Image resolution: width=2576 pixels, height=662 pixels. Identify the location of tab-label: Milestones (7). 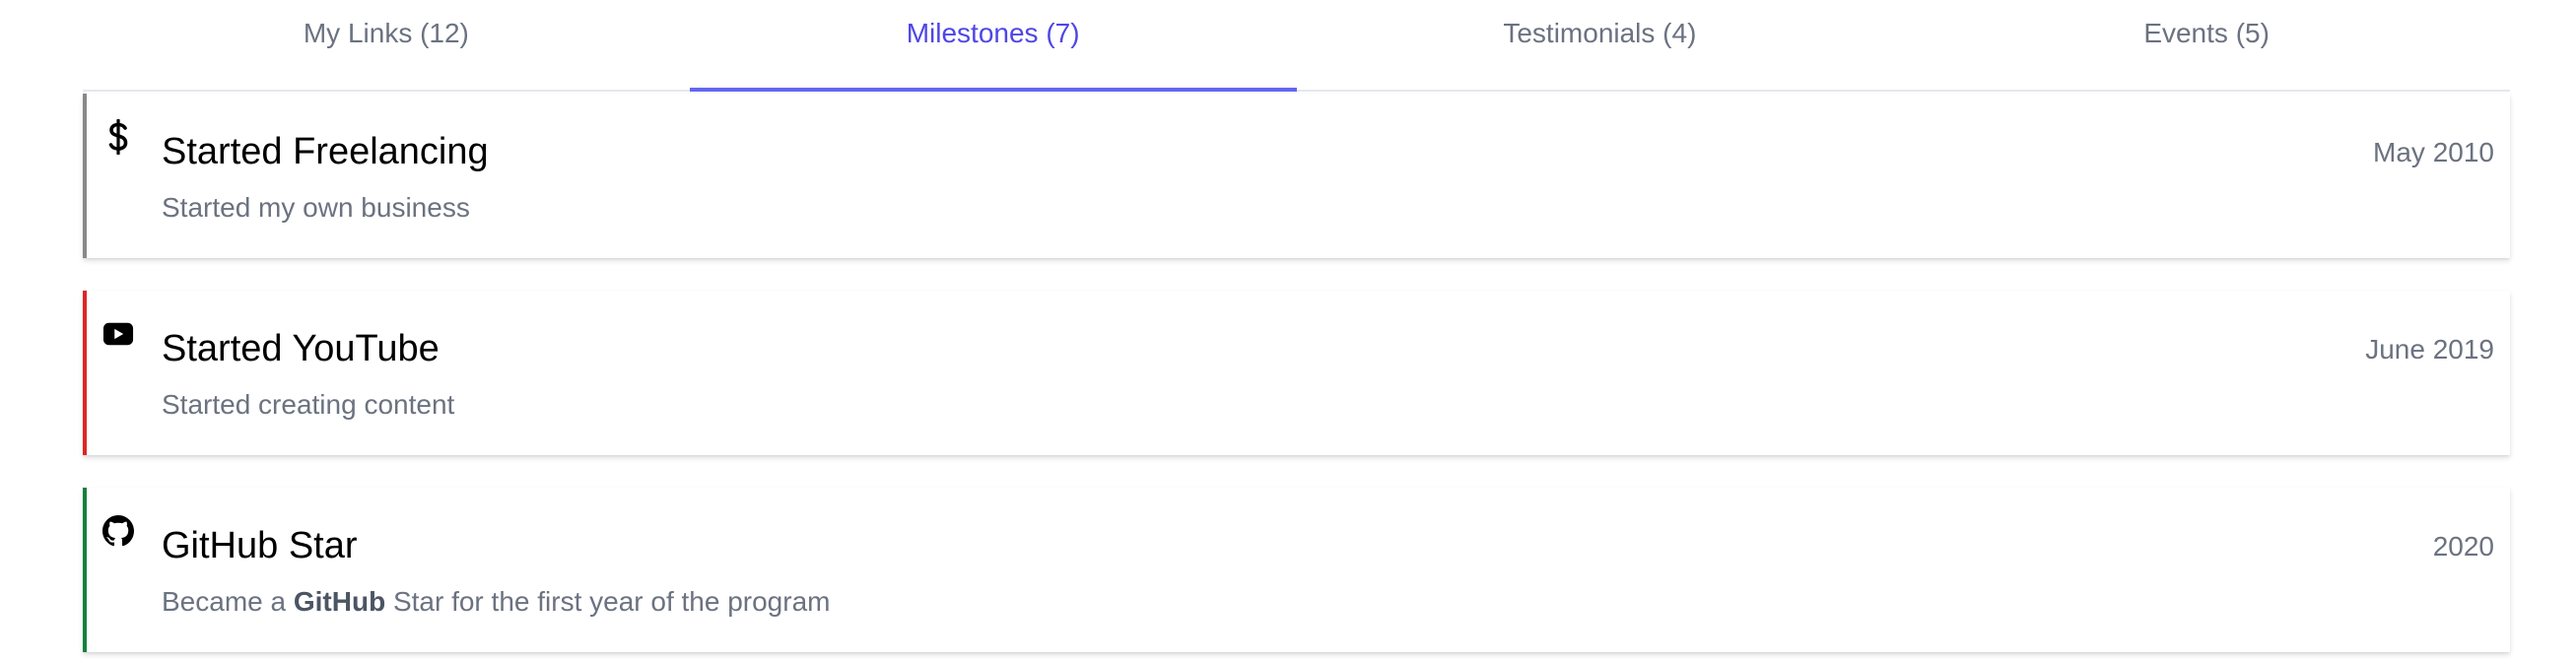
(993, 33).